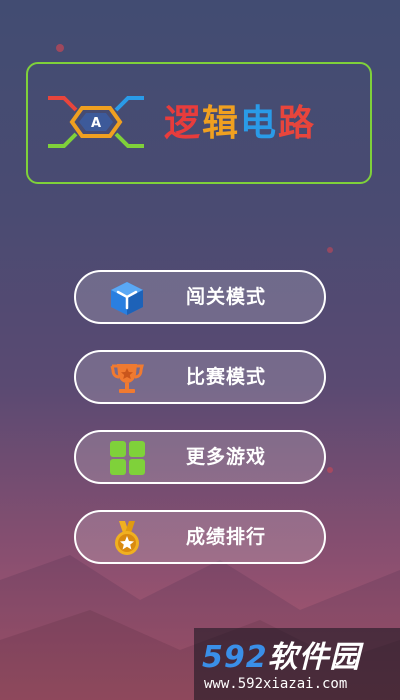 This screenshot has height=700, width=400. I want to click on watermark-brand: 592软件园, so click(281, 654).